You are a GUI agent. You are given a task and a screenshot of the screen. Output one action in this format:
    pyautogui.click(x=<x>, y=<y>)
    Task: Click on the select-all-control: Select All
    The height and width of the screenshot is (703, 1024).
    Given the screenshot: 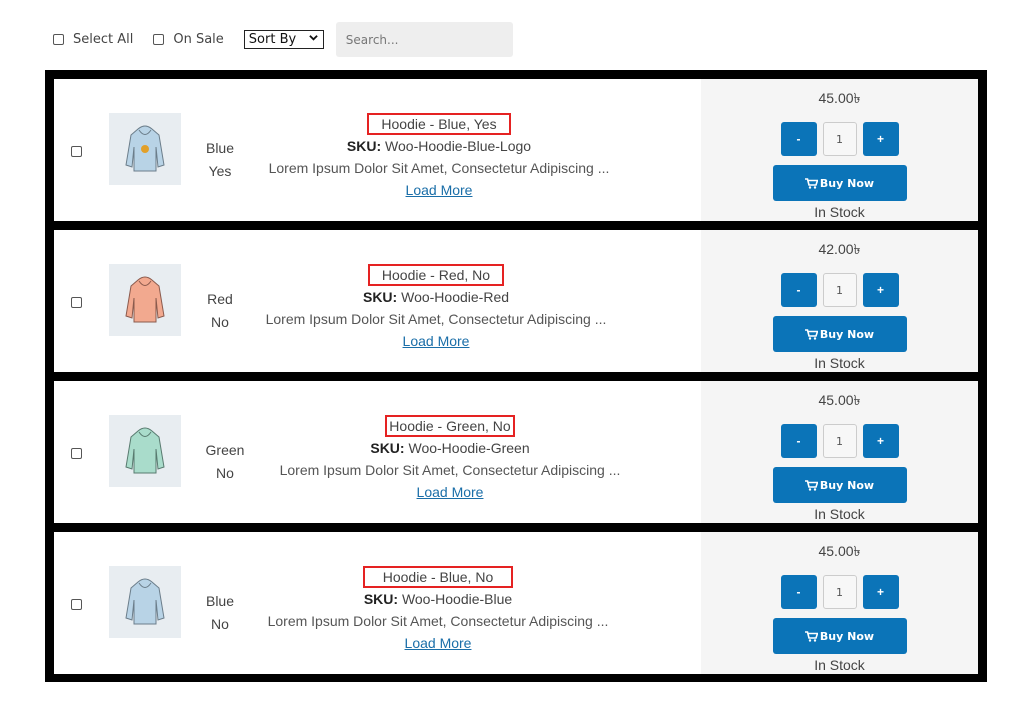 What is the action you would take?
    pyautogui.click(x=93, y=39)
    